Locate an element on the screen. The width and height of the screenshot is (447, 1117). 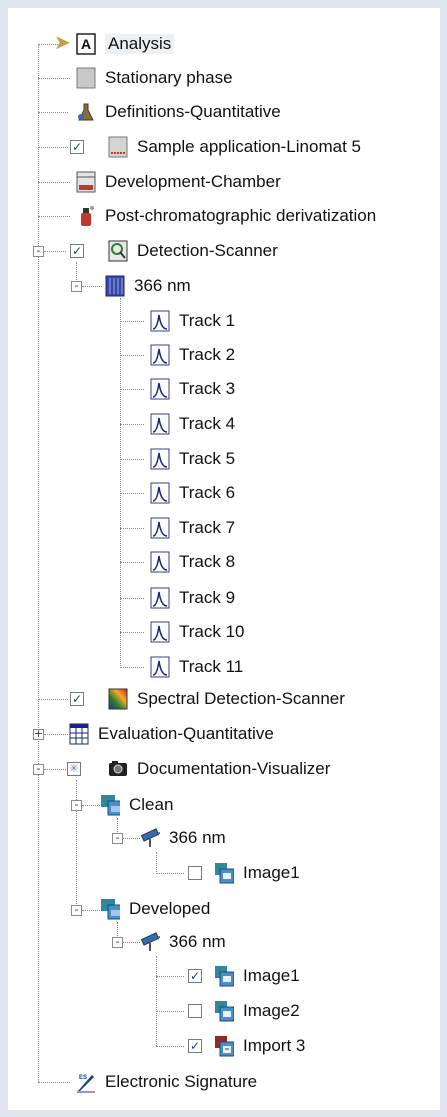
tree-item-track-7: Track 7 is located at coordinates (192, 528).